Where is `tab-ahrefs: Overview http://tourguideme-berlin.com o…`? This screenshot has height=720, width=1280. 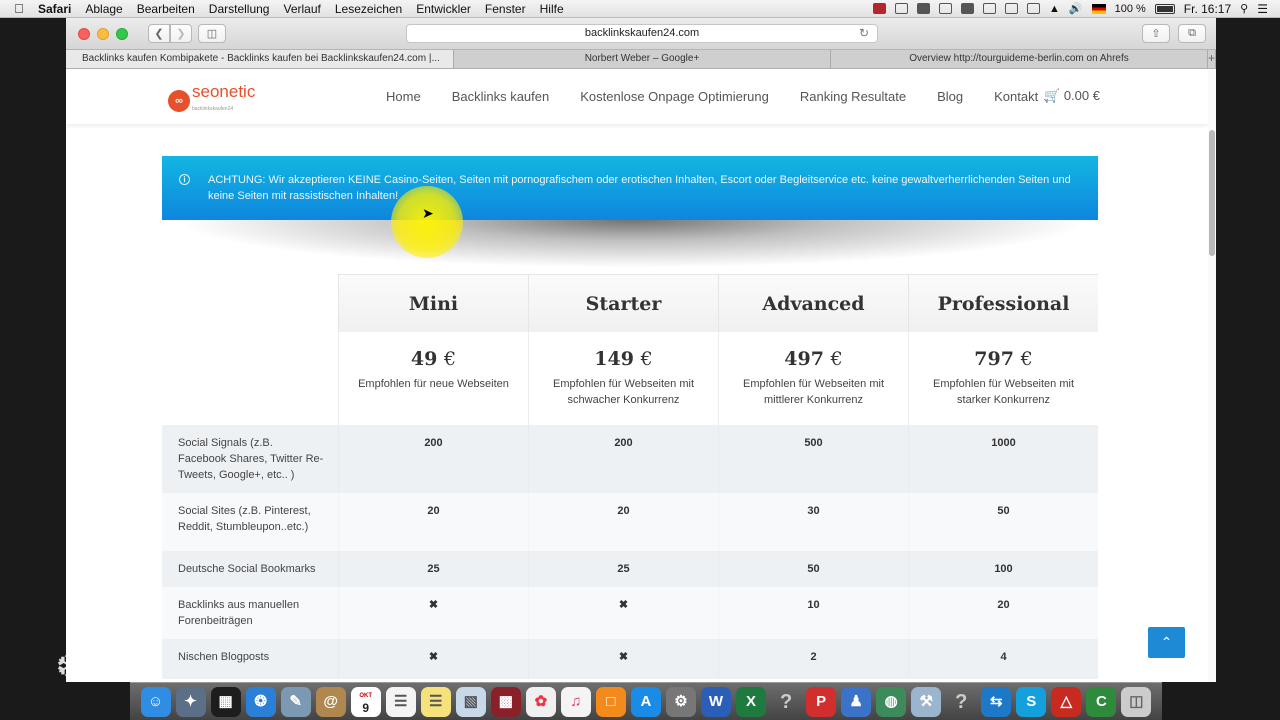 tab-ahrefs: Overview http://tourguideme-berlin.com o… is located at coordinates (1019, 59).